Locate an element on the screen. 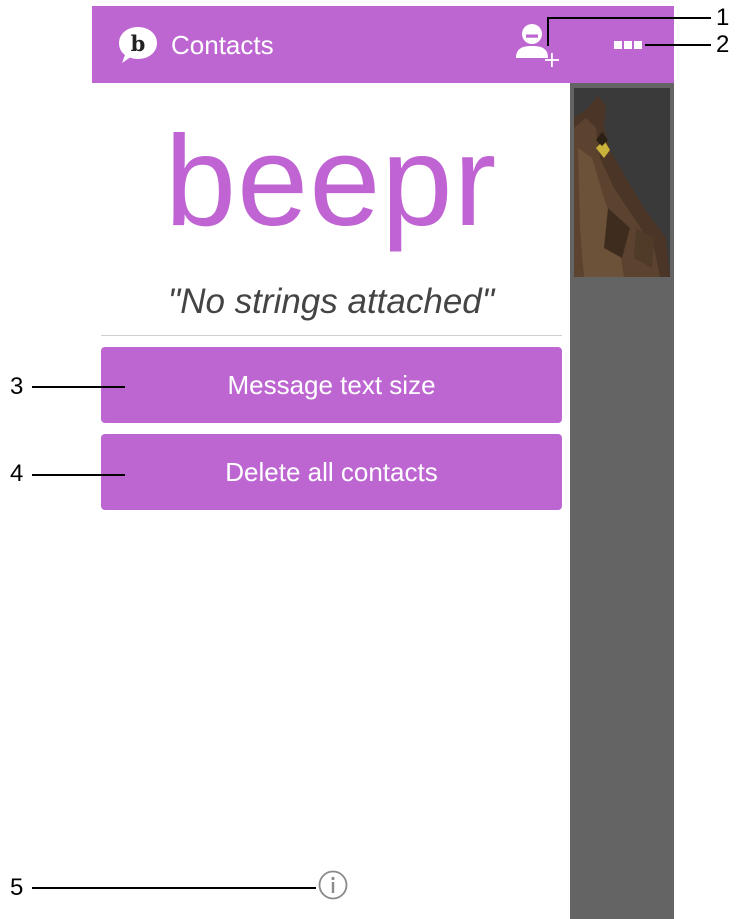 Image resolution: width=736 pixels, height=919 pixels. app-title: Contacts is located at coordinates (222, 45).